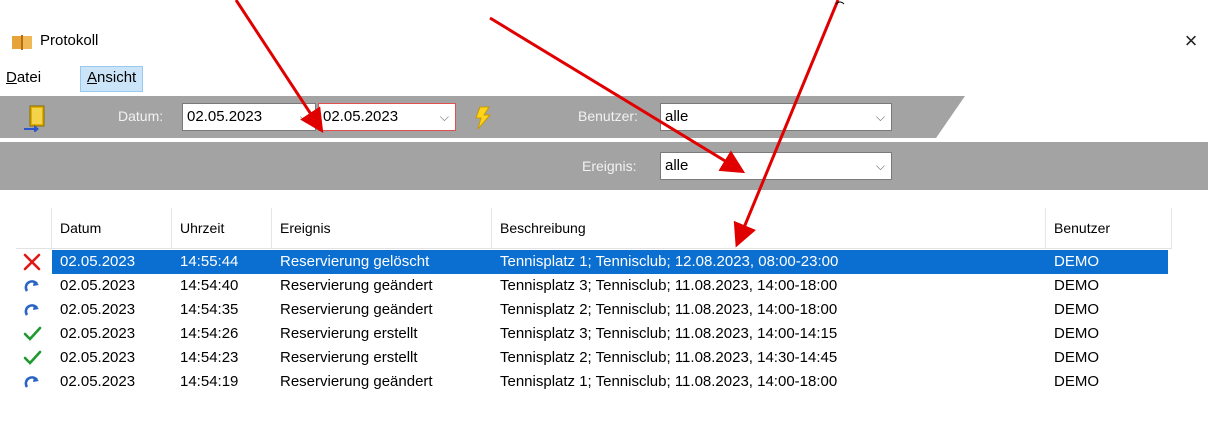  Describe the element at coordinates (209, 333) in the screenshot. I see `cell-uhrzeit: 14:54:26` at that location.